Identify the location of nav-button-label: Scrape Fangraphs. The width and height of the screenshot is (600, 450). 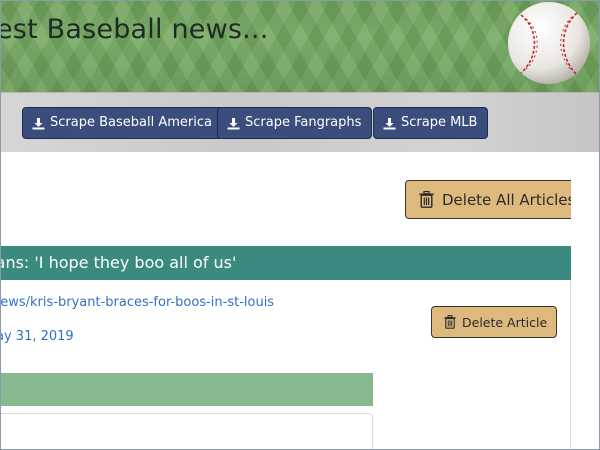
(303, 122).